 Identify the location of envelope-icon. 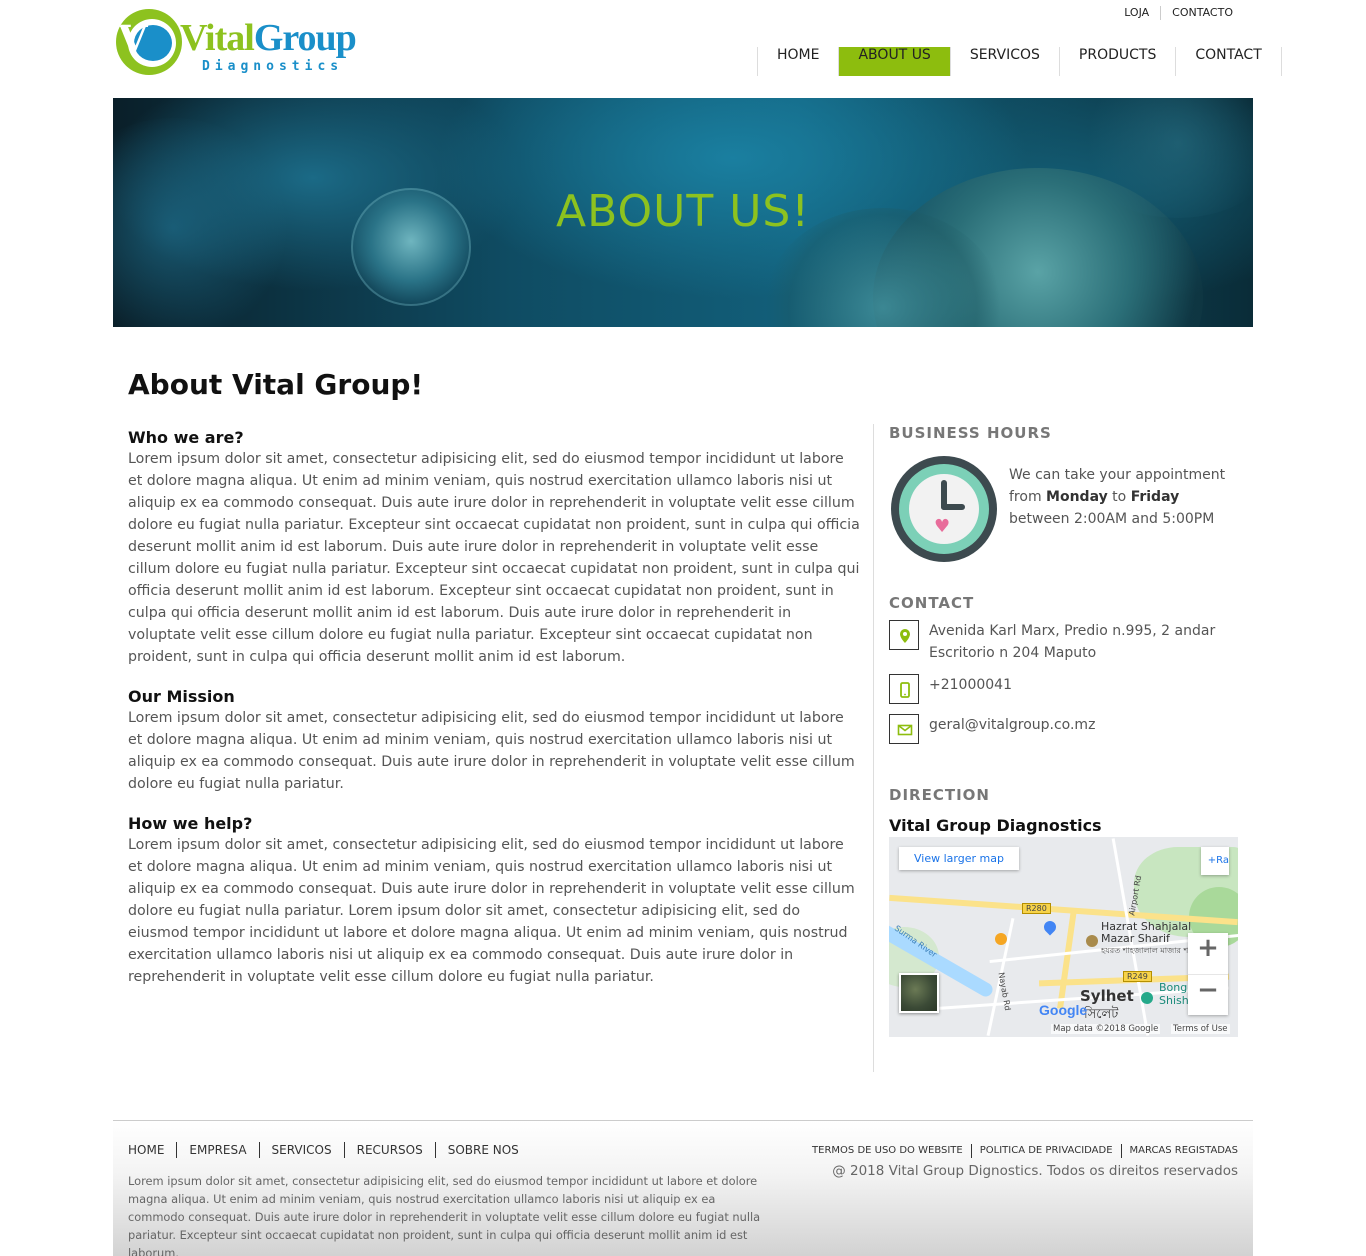
(904, 729).